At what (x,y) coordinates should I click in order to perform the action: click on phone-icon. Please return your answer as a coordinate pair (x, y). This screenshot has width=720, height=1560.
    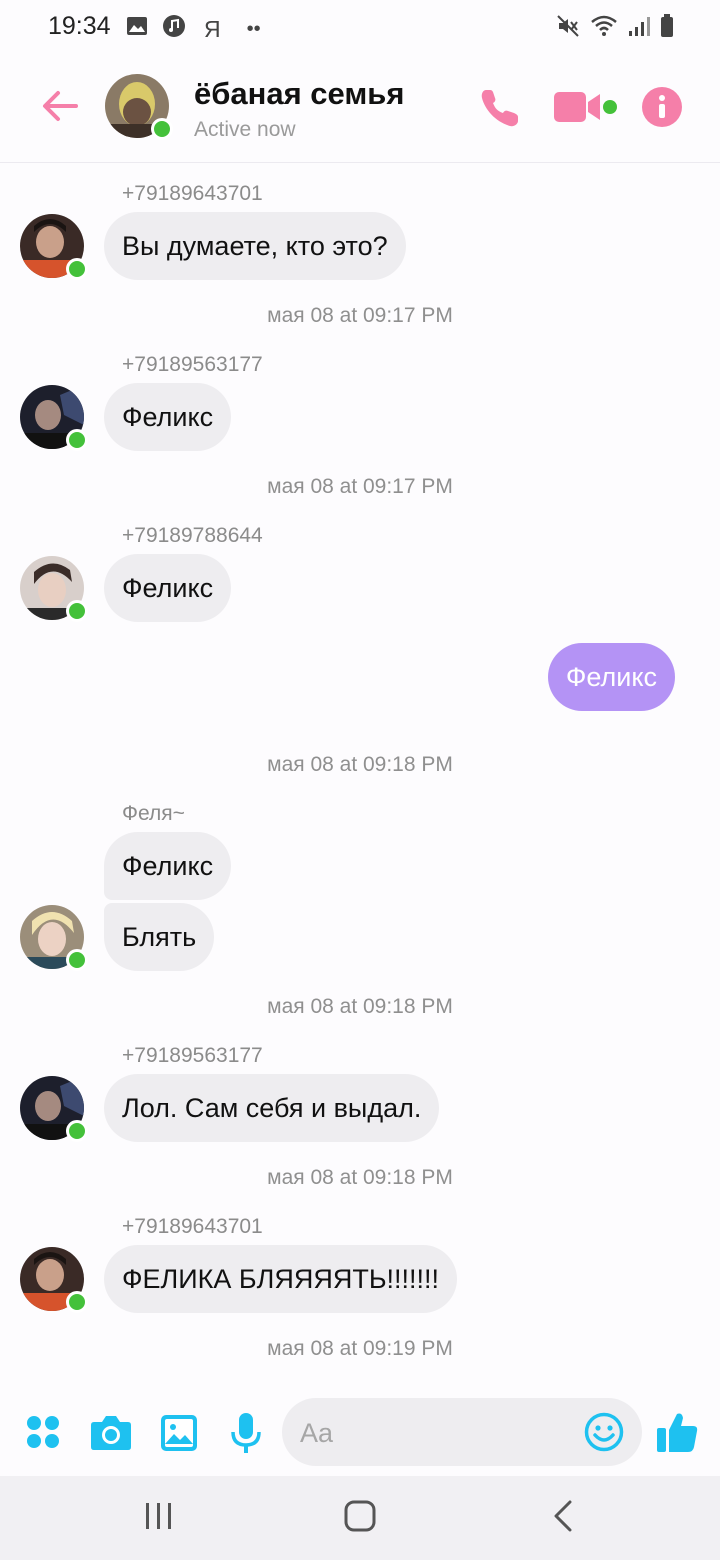
    Looking at the image, I should click on (499, 108).